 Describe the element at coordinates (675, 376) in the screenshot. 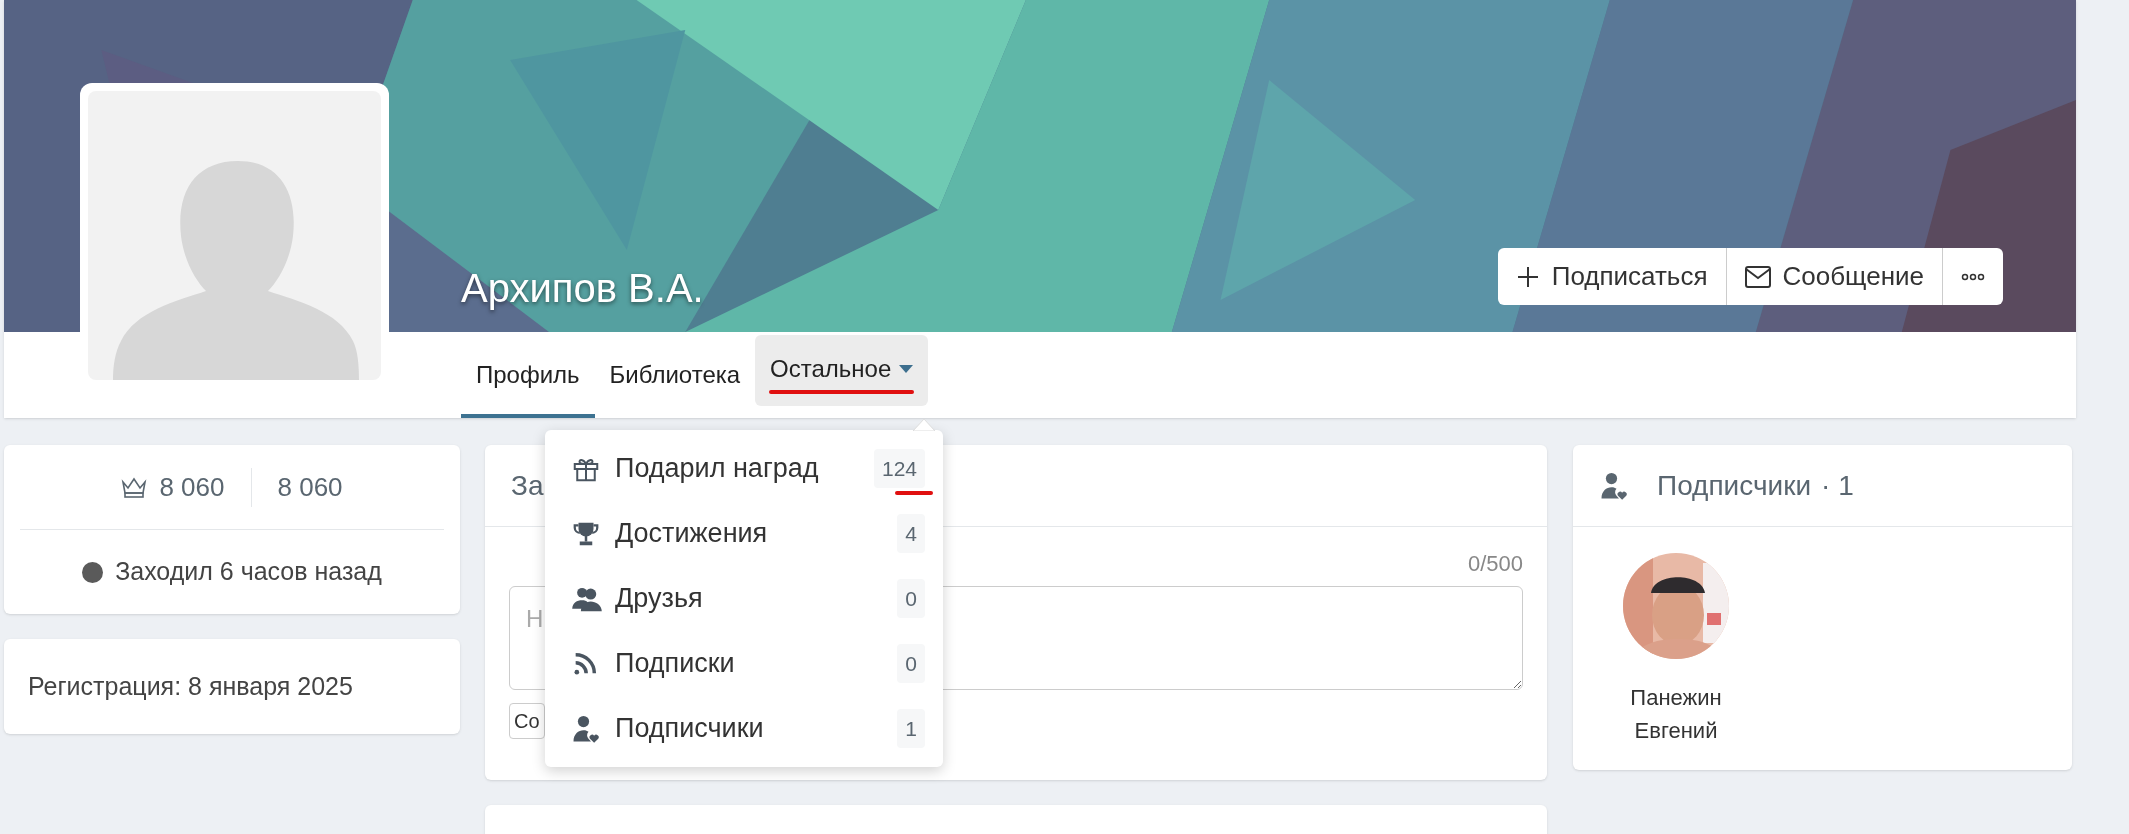

I see `tab: Библиотека` at that location.